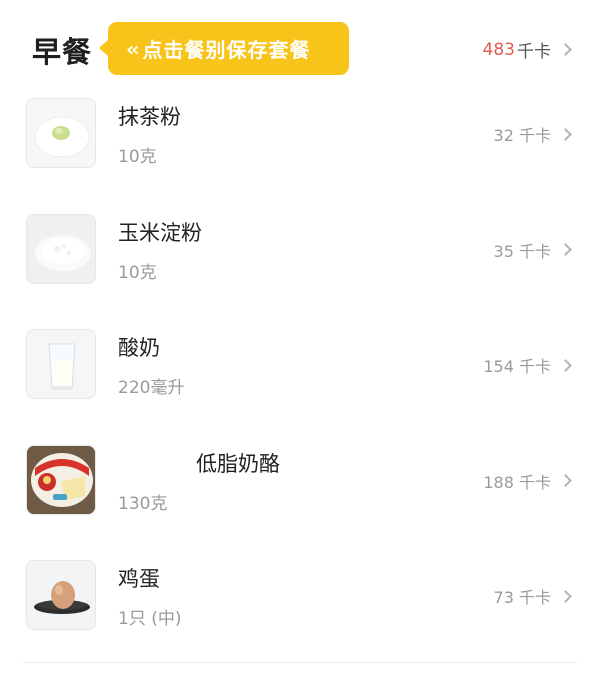 The width and height of the screenshot is (600, 673). I want to click on total-kcal-value: 483, so click(498, 49).